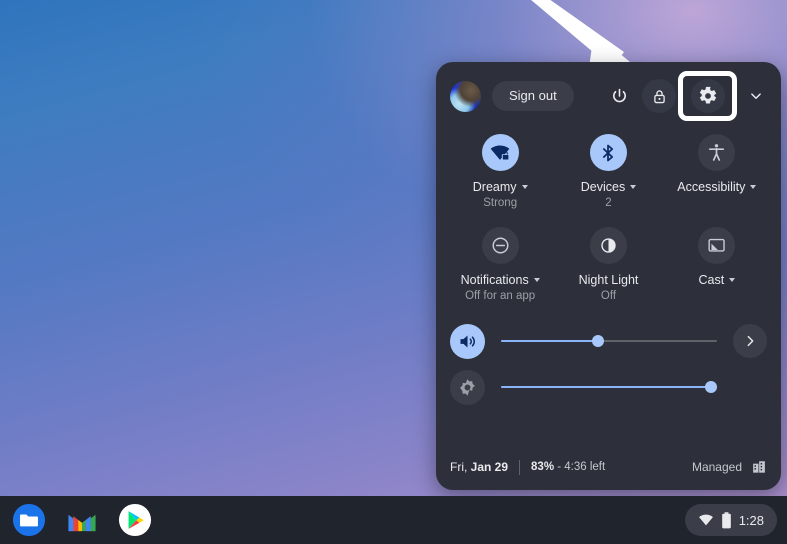 This screenshot has height=544, width=787. What do you see at coordinates (711, 187) in the screenshot?
I see `accessibility-tile-label: Accessibility` at bounding box center [711, 187].